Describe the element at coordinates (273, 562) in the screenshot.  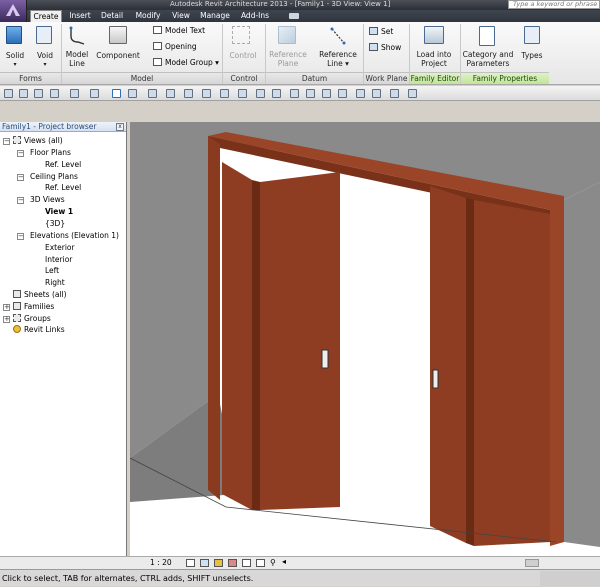
I see `lock-icon: ⚲` at that location.